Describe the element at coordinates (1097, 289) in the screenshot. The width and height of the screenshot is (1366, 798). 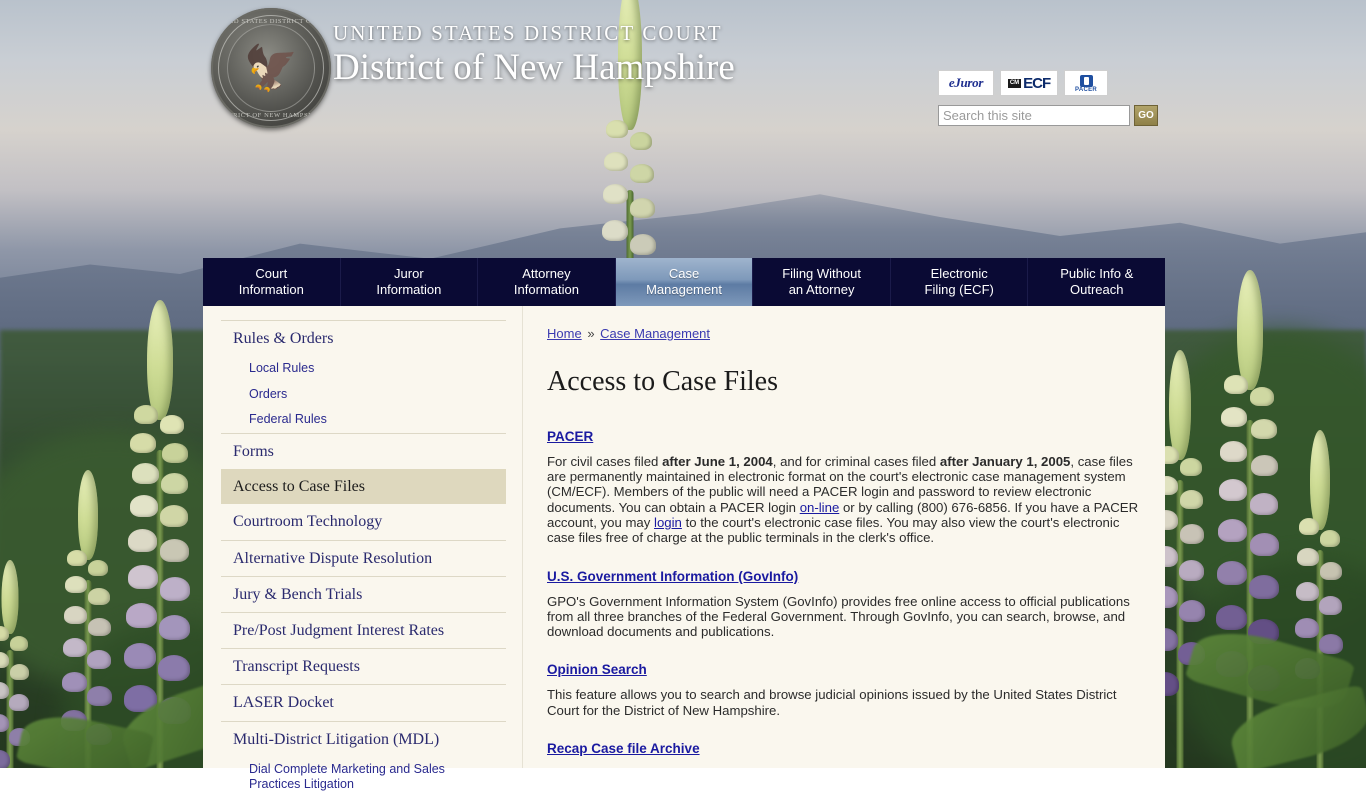
I see `nav-label-line2: Outreach` at that location.